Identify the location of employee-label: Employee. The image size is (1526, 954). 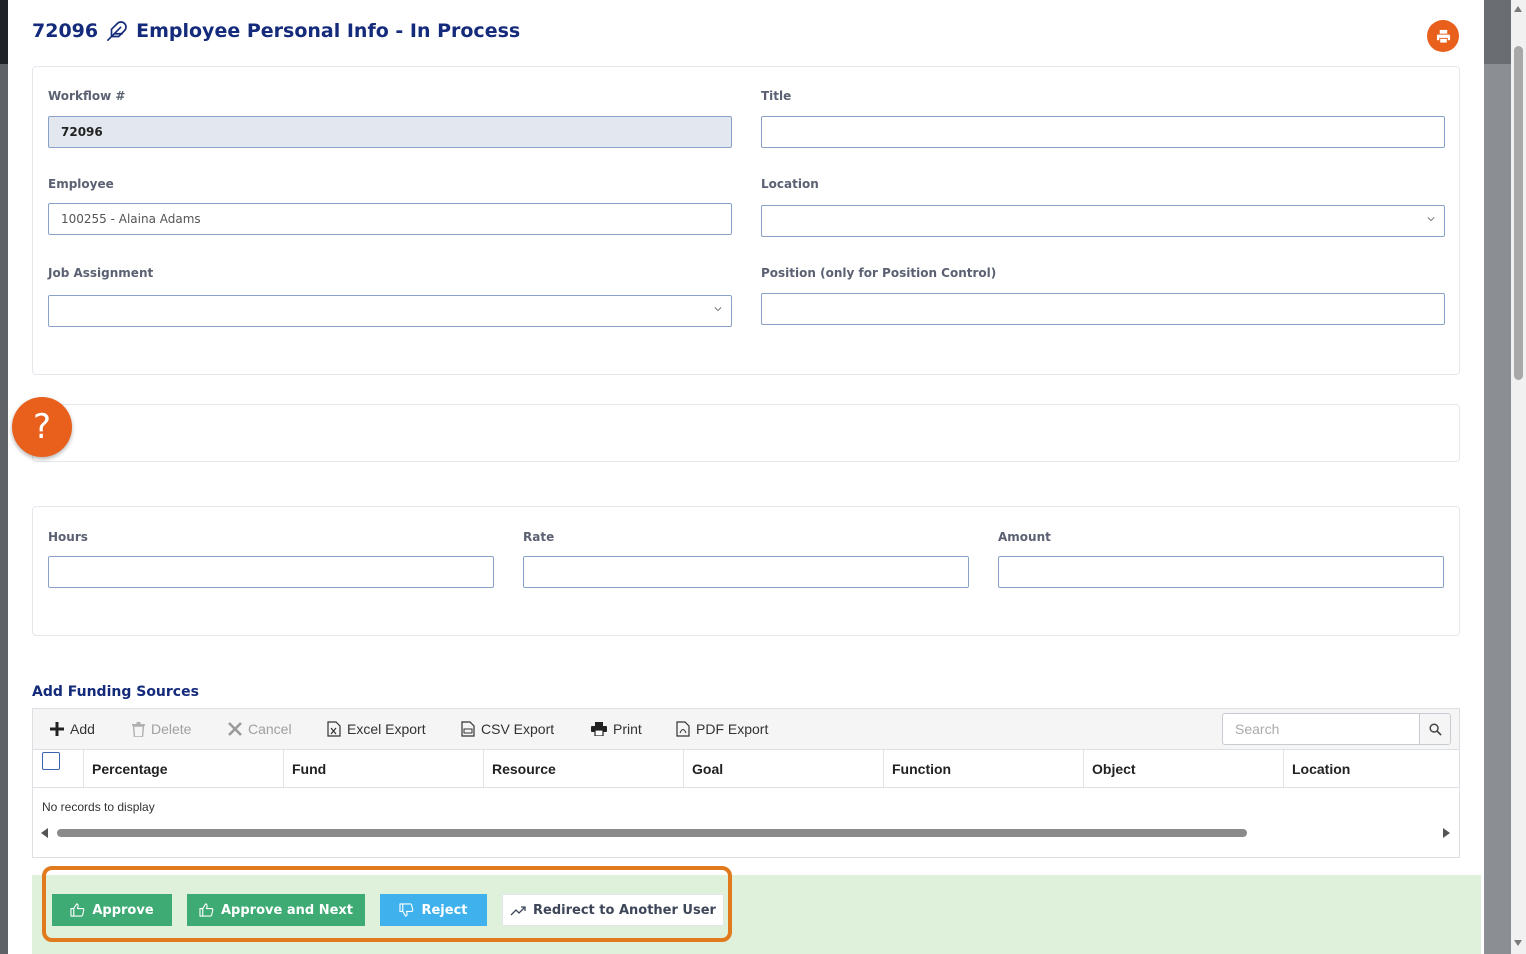
(81, 184).